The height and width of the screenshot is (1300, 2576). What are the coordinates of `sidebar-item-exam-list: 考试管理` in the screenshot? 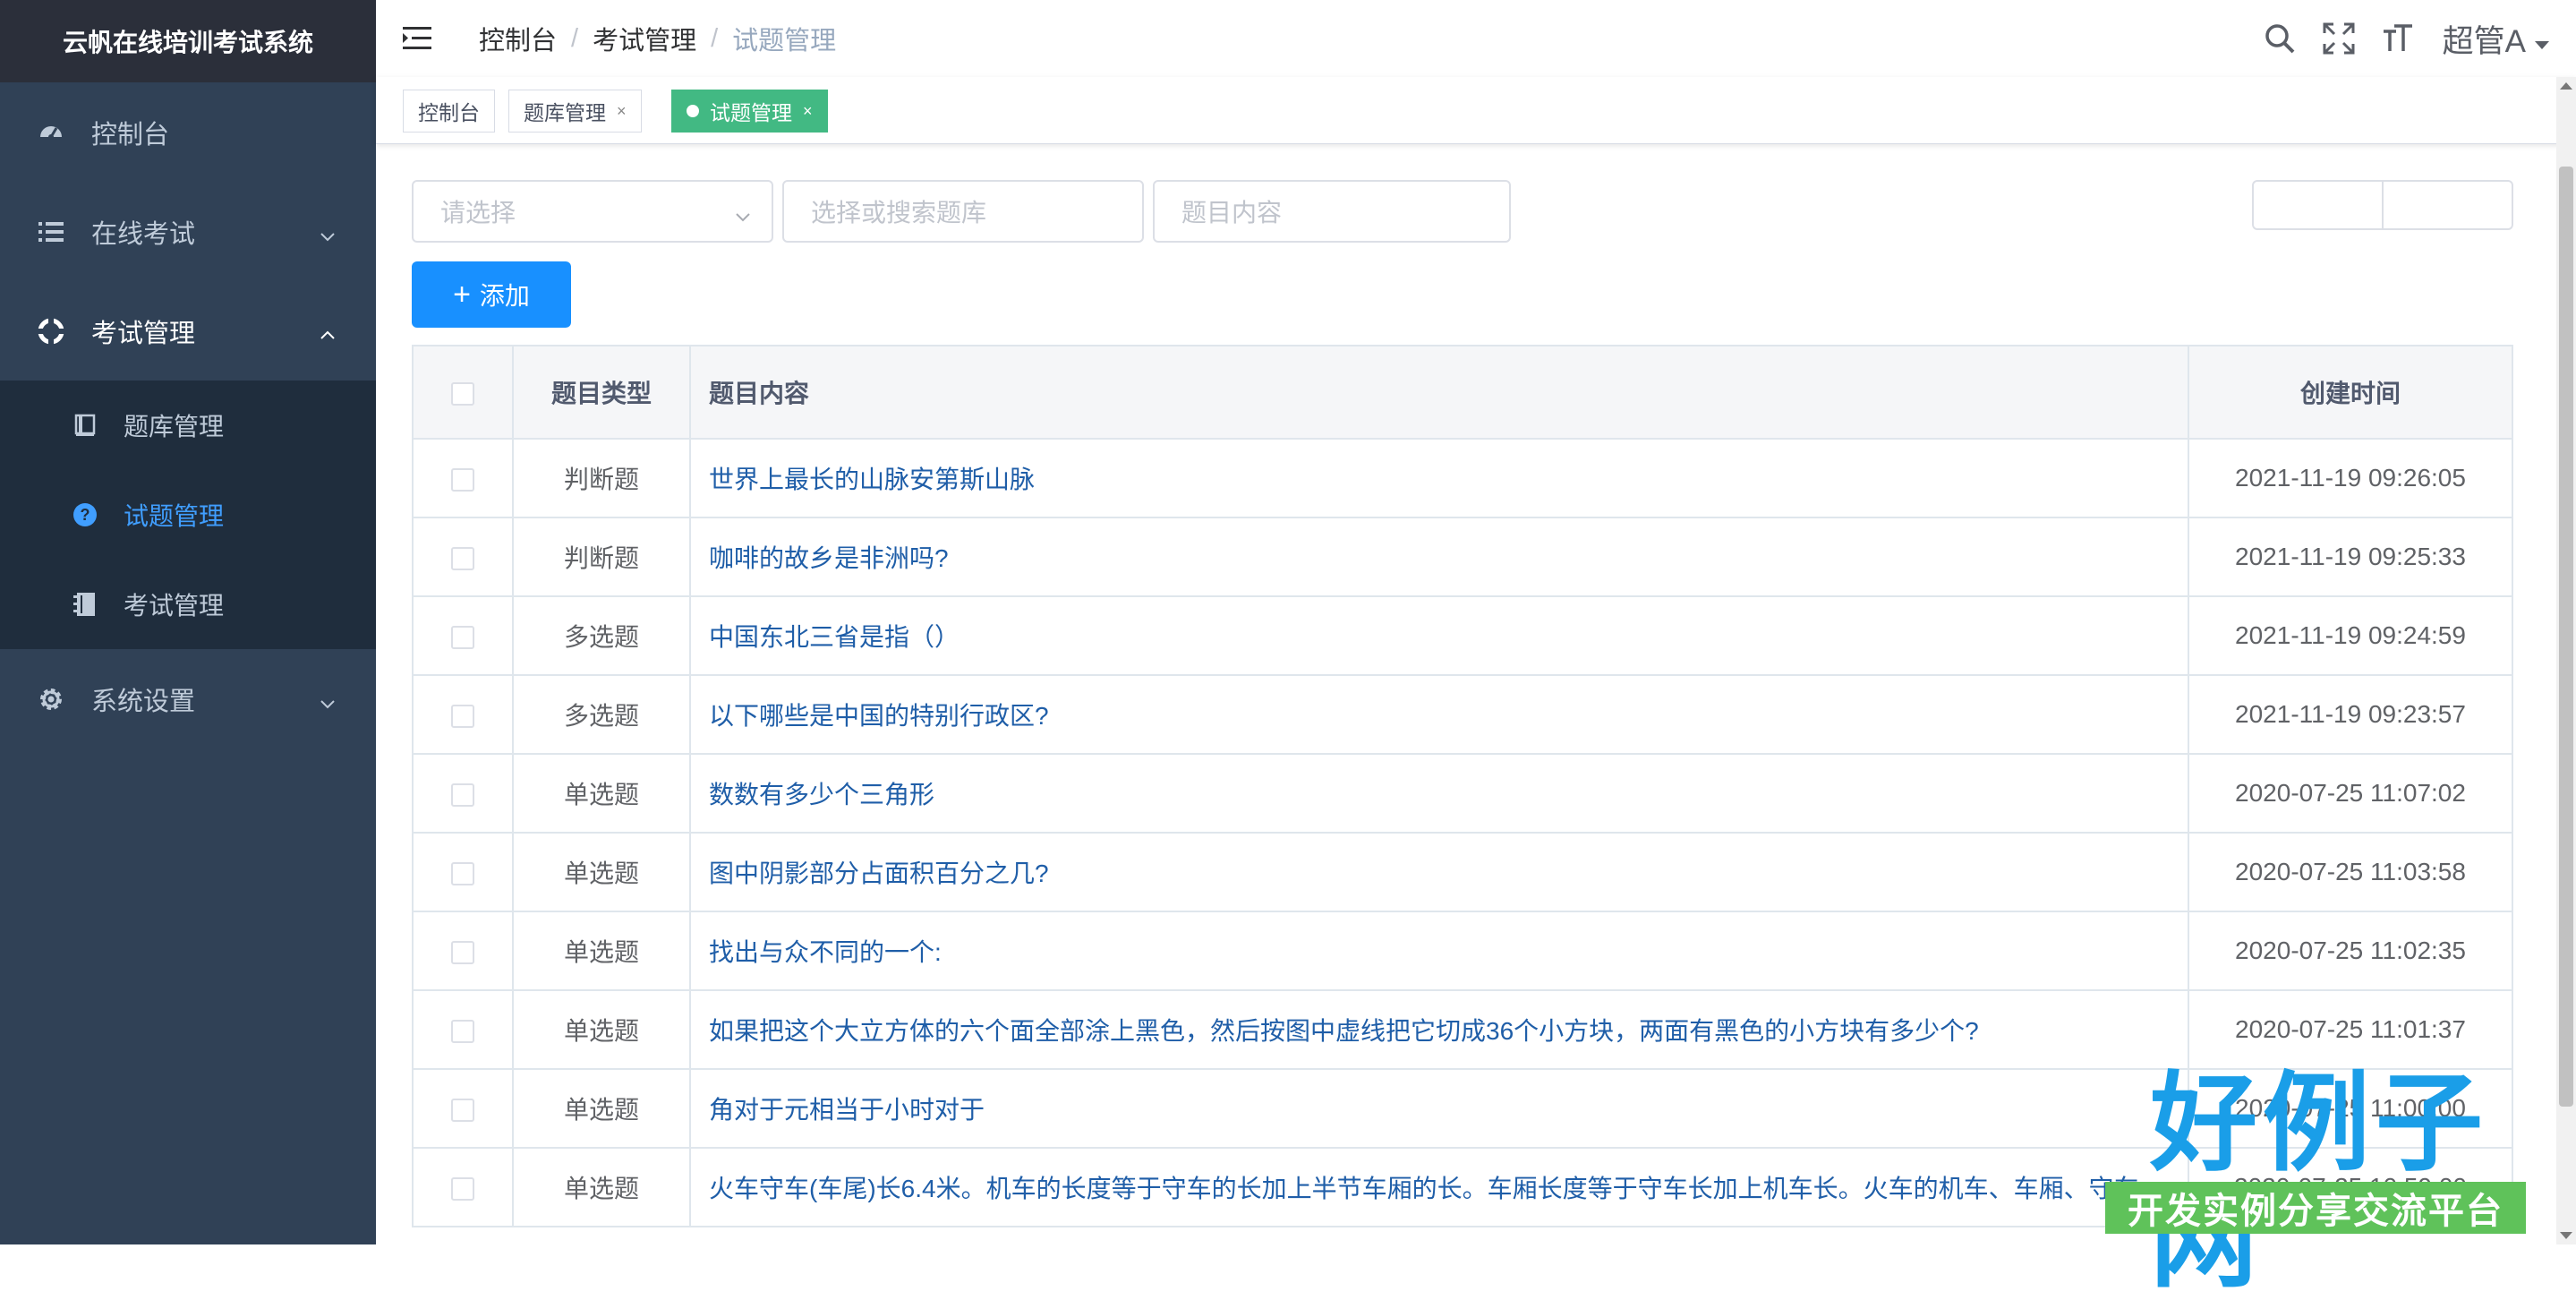 It's located at (188, 604).